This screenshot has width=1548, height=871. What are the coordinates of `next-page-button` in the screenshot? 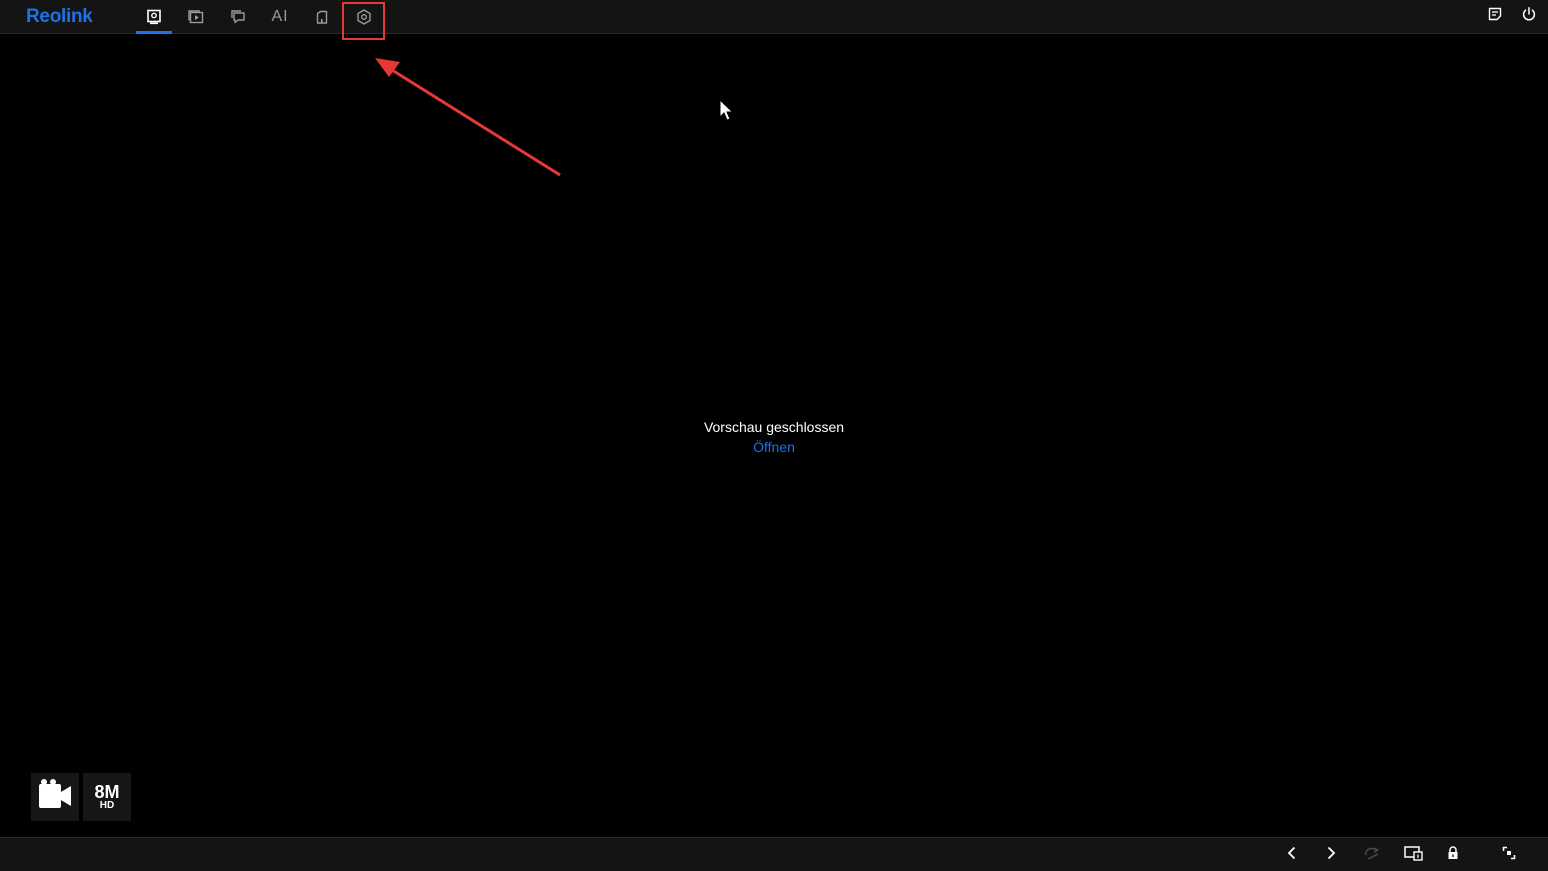 It's located at (1331, 855).